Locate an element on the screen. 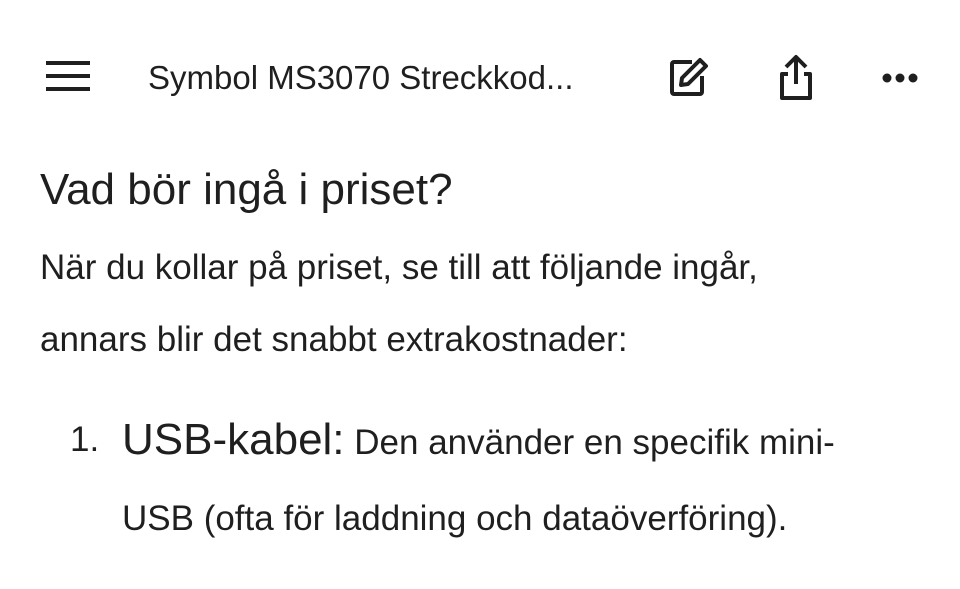  list-item-title: USB-kabel: is located at coordinates (233, 439).